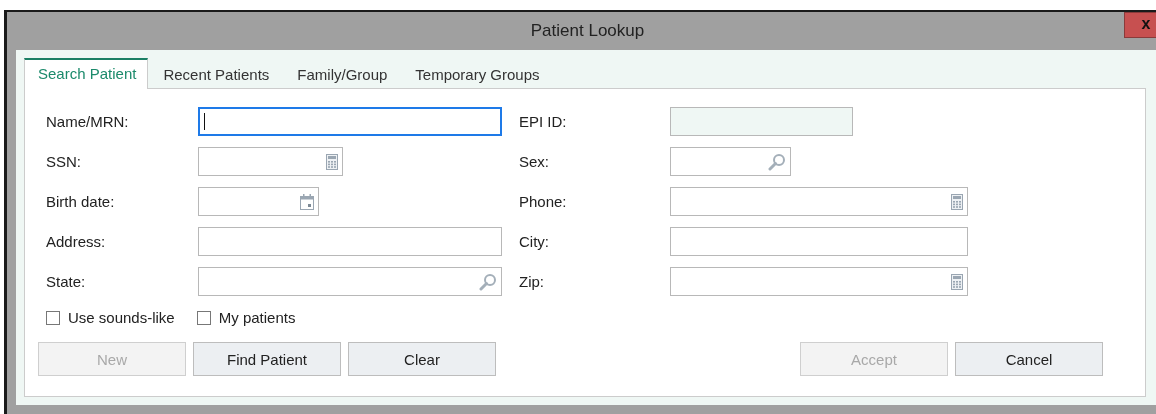  What do you see at coordinates (477, 74) in the screenshot?
I see `tab: Temporary Groups` at bounding box center [477, 74].